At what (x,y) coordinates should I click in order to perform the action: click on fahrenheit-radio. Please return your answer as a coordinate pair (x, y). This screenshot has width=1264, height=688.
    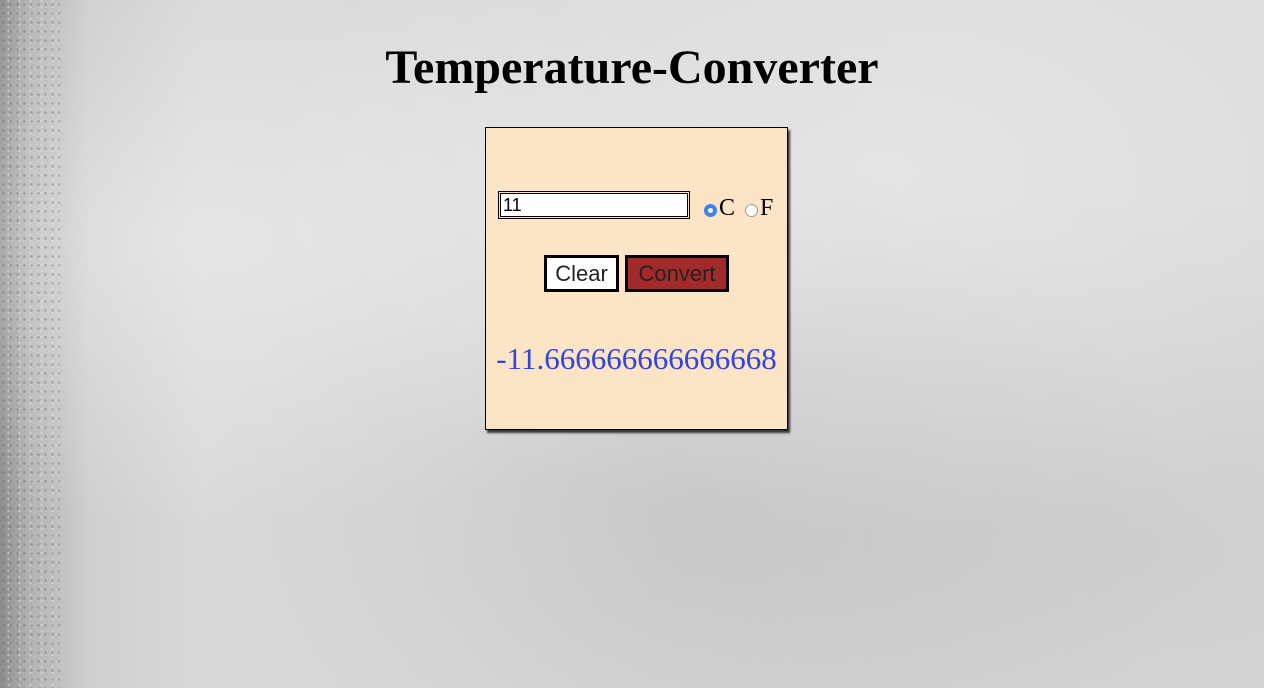
    Looking at the image, I should click on (751, 210).